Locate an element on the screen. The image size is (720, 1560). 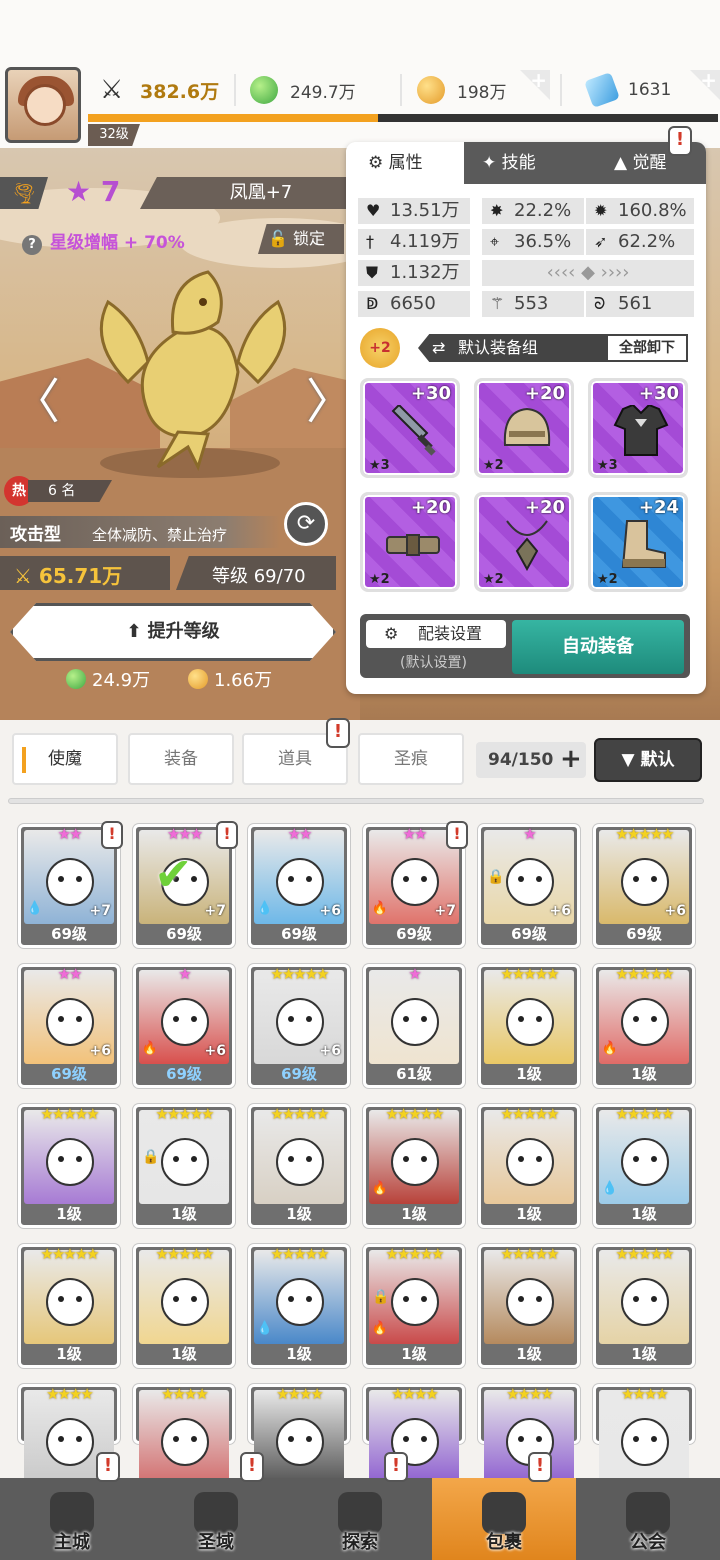
equipment-slot-sword: +30 ★3 is located at coordinates (410, 428).